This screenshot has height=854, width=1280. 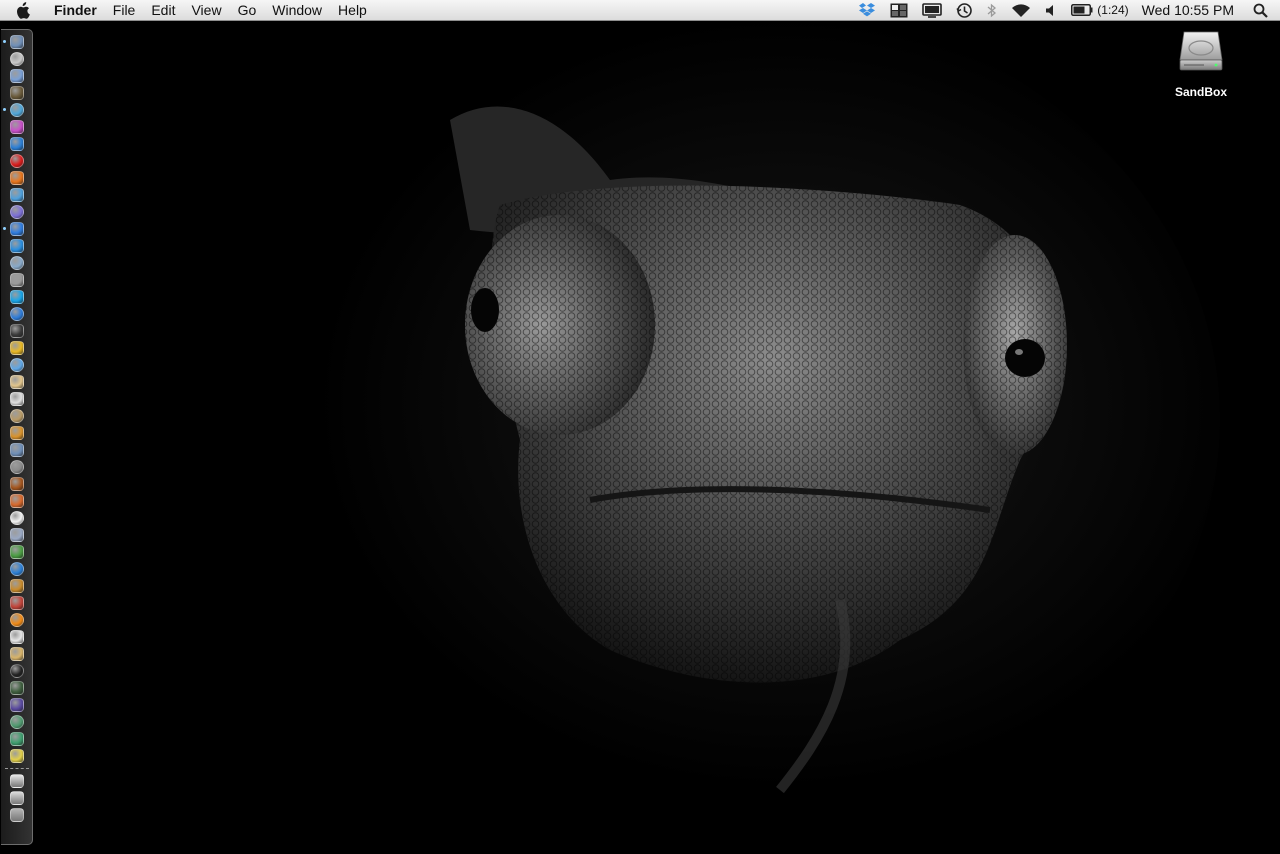 What do you see at coordinates (17, 484) in the screenshot?
I see `dock-app-football` at bounding box center [17, 484].